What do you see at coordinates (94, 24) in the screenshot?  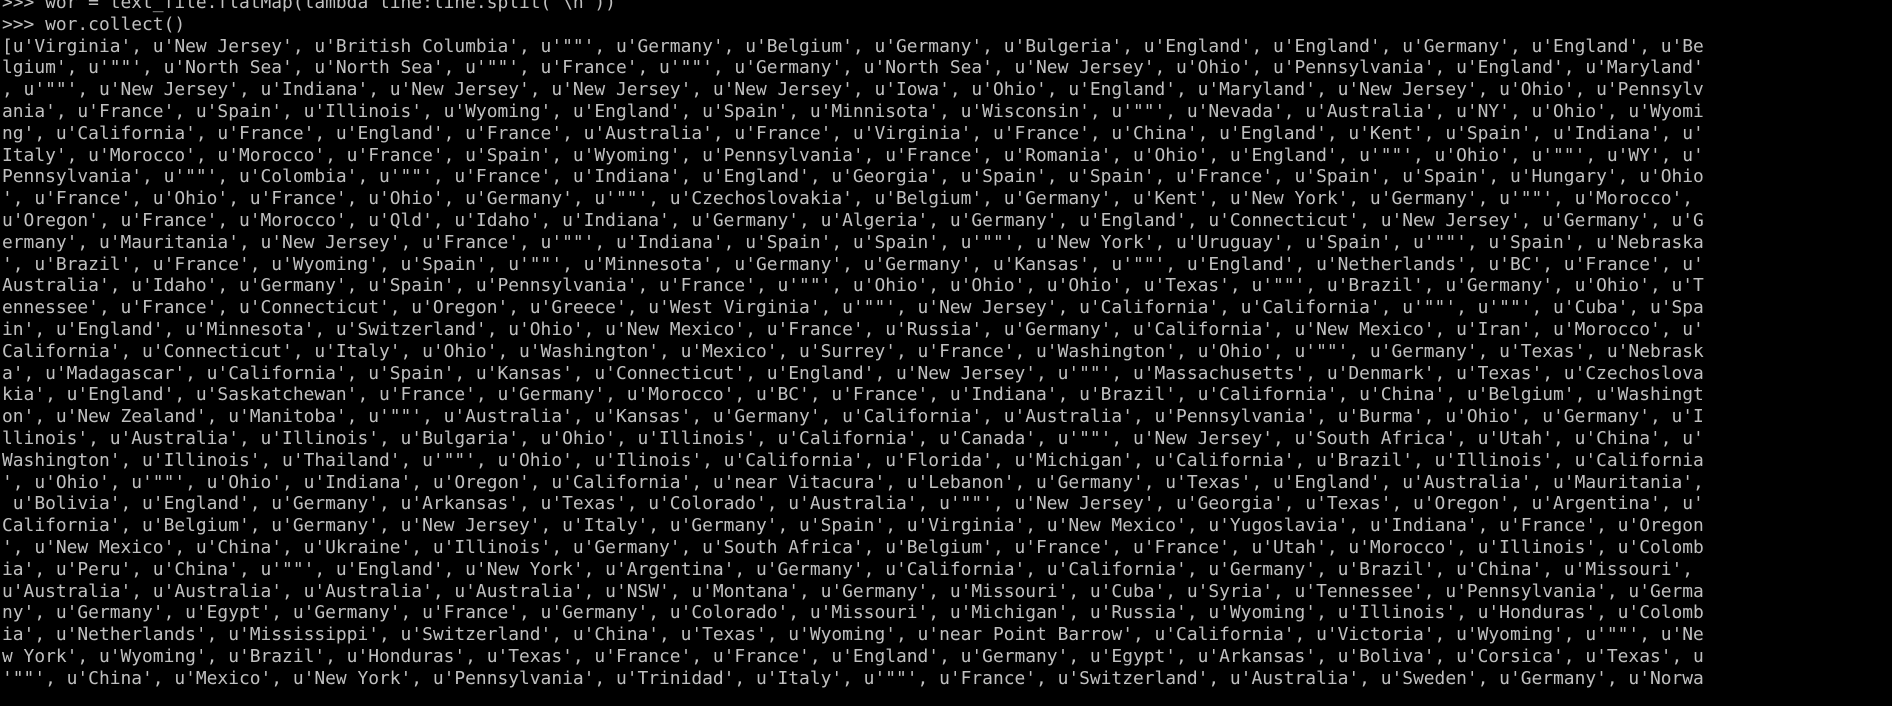 I see `terminal-line: >>> wor.collect()` at bounding box center [94, 24].